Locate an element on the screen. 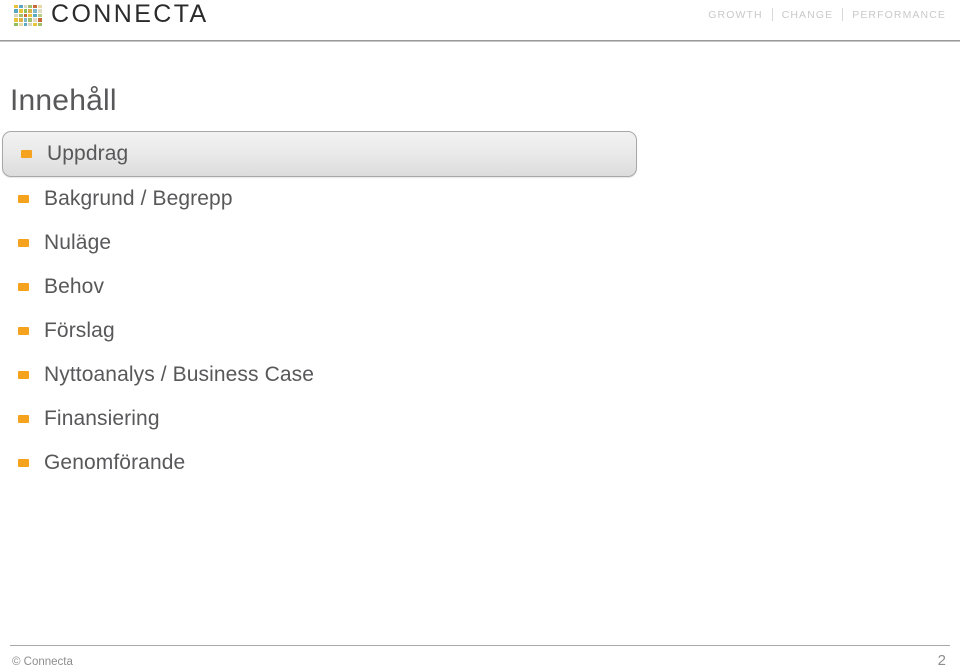 The image size is (960, 672). agenda-item-label: Genomförande is located at coordinates (115, 462).